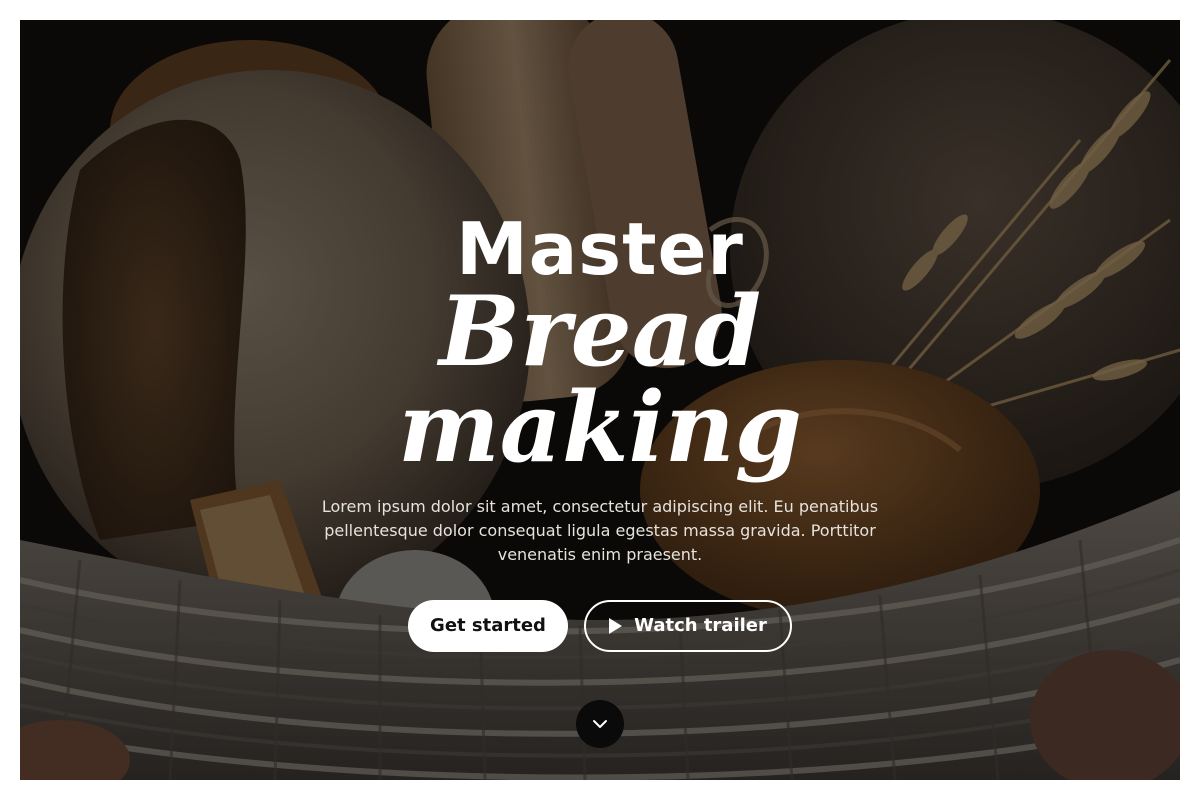  What do you see at coordinates (600, 331) in the screenshot?
I see `hero-title-line-2: Bread` at bounding box center [600, 331].